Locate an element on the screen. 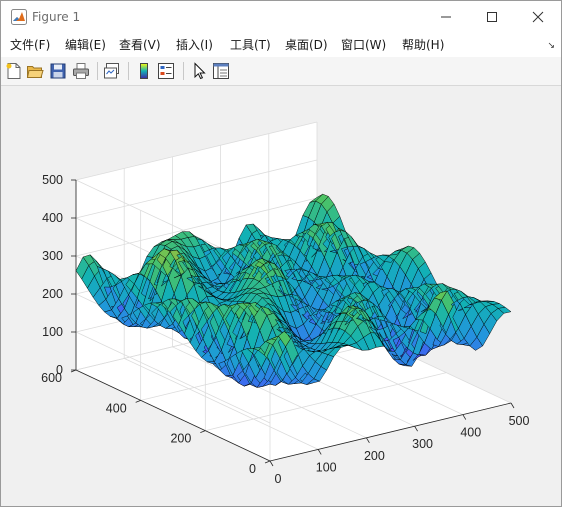 This screenshot has height=507, width=562. maximize-icon is located at coordinates (492, 17).